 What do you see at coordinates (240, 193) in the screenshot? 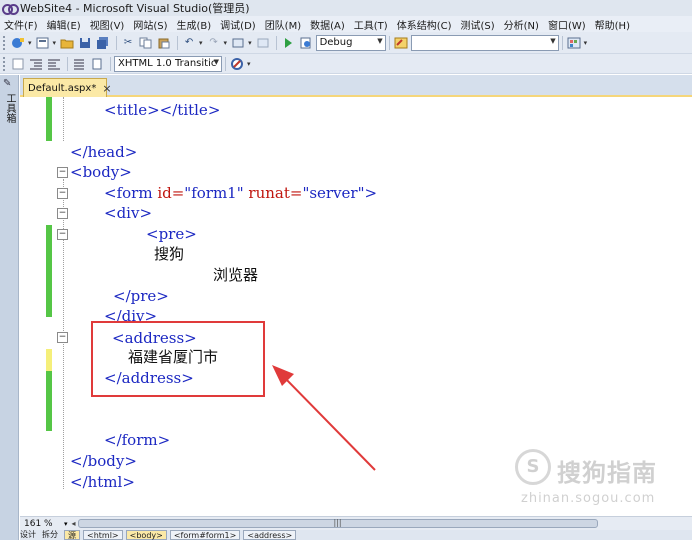
I see `code-line: <form id="form1" runat="server">` at bounding box center [240, 193].